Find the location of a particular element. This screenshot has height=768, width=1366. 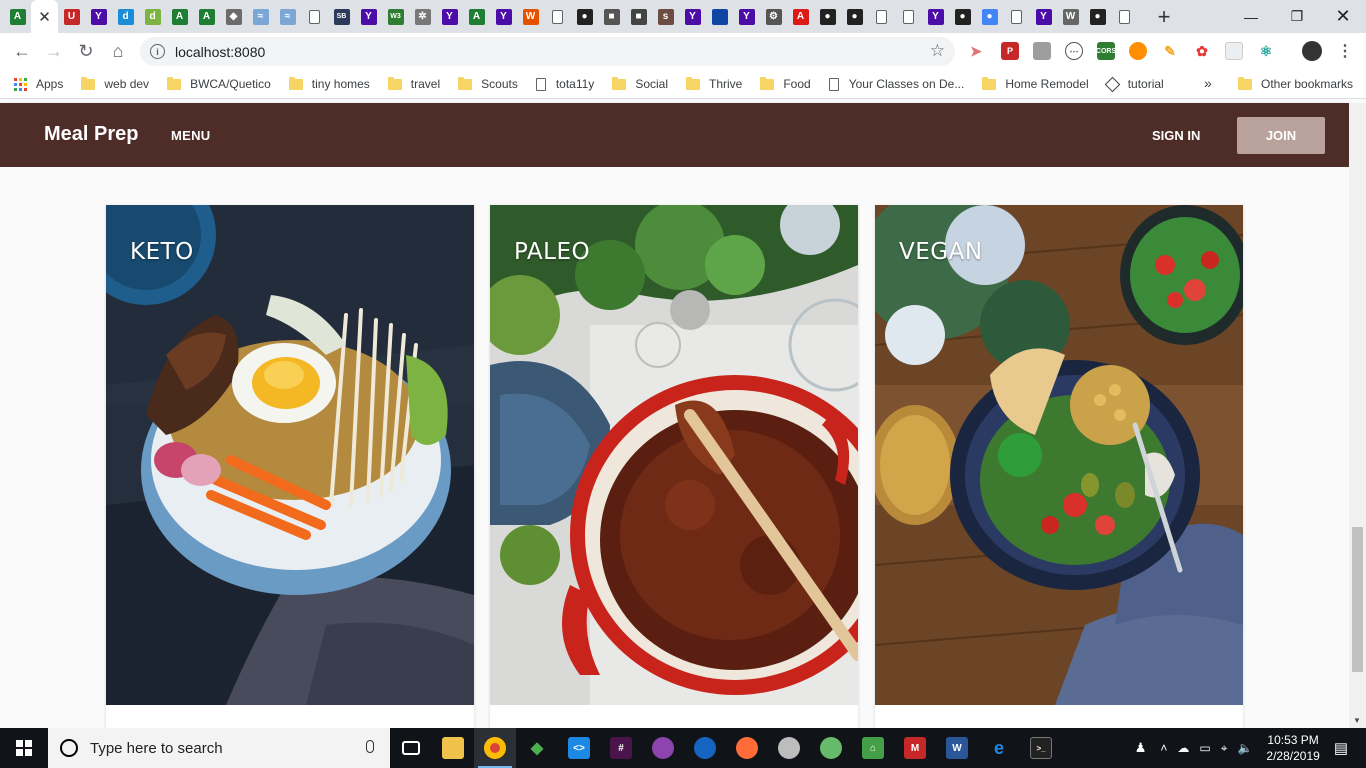

bookmark-travel: travel is located at coordinates (413, 83).